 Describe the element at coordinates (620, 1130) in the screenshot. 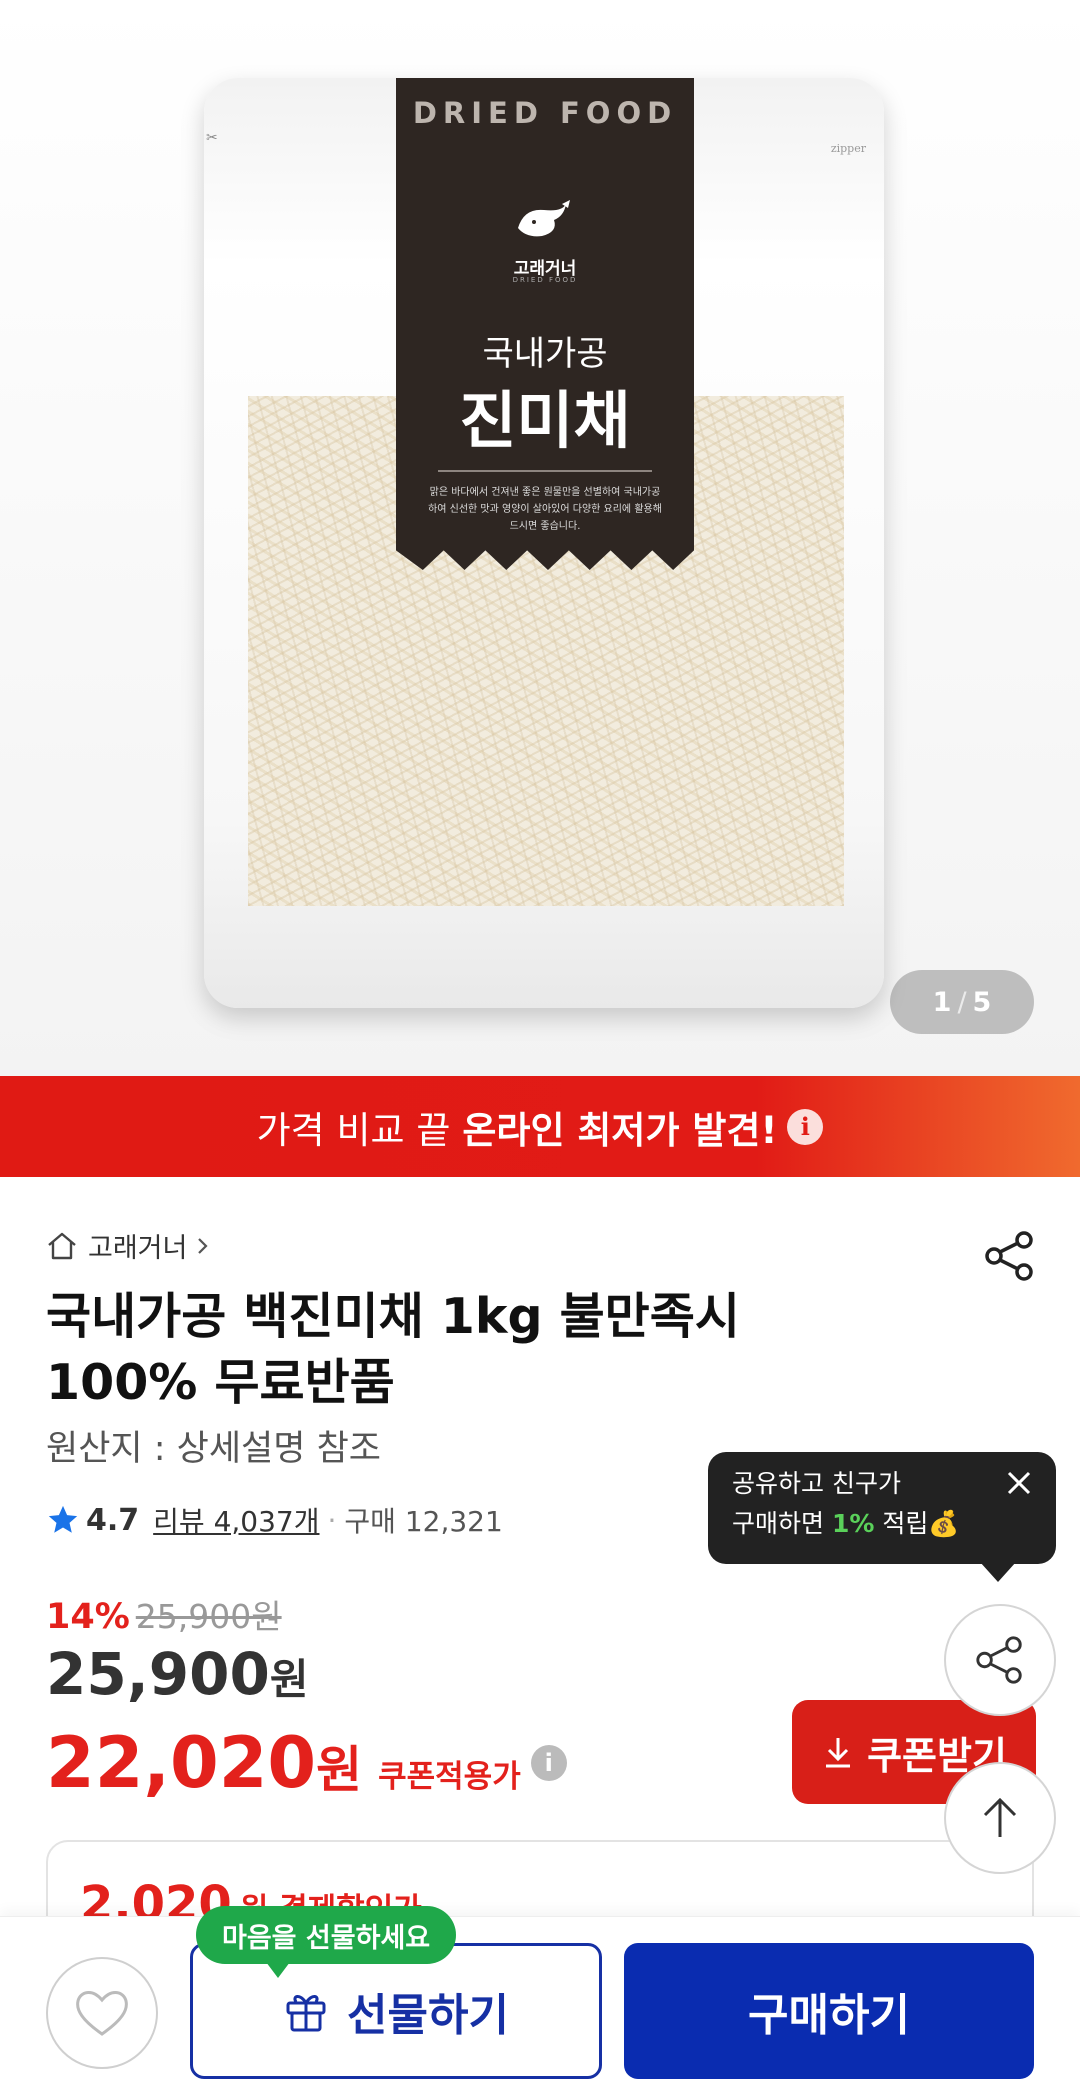

I see `banner-strong-text: 온라인 최저가 발견!` at that location.